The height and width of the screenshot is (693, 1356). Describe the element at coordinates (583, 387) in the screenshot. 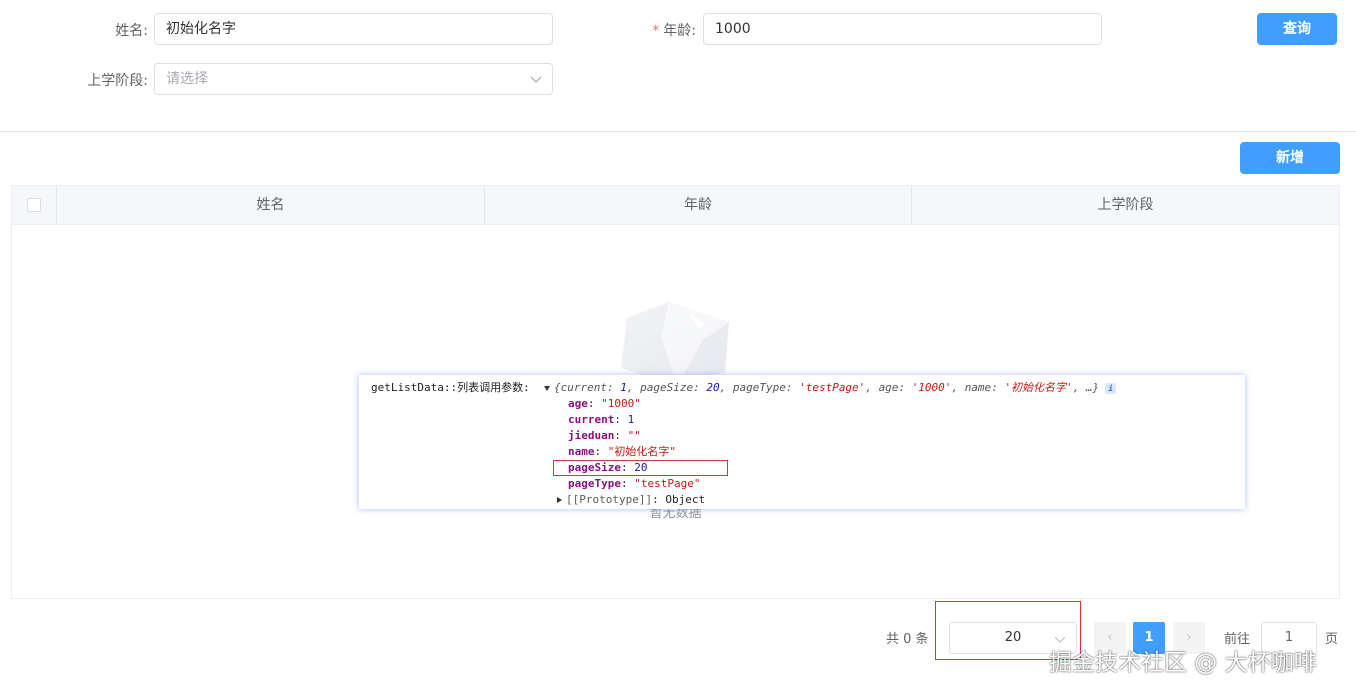

I see `summary-key: current` at that location.